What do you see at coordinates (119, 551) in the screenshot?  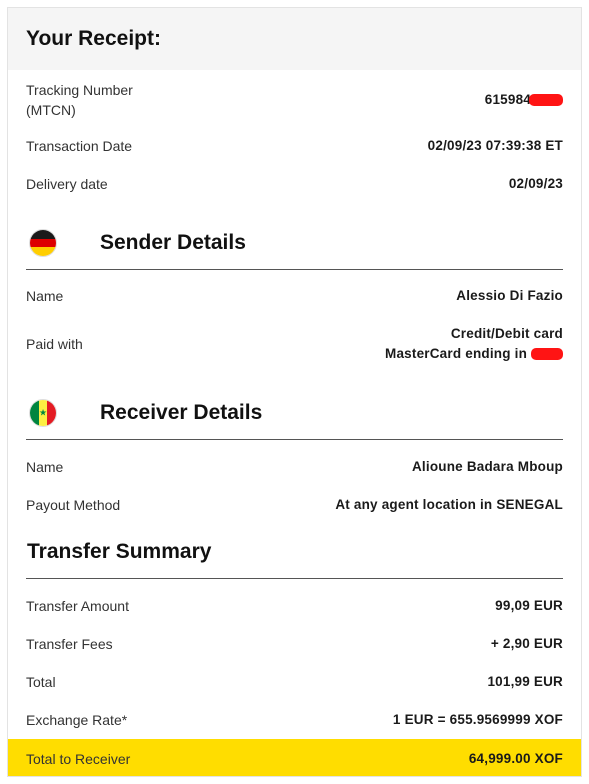 I see `transfer-summary-title: Transfer Summary` at bounding box center [119, 551].